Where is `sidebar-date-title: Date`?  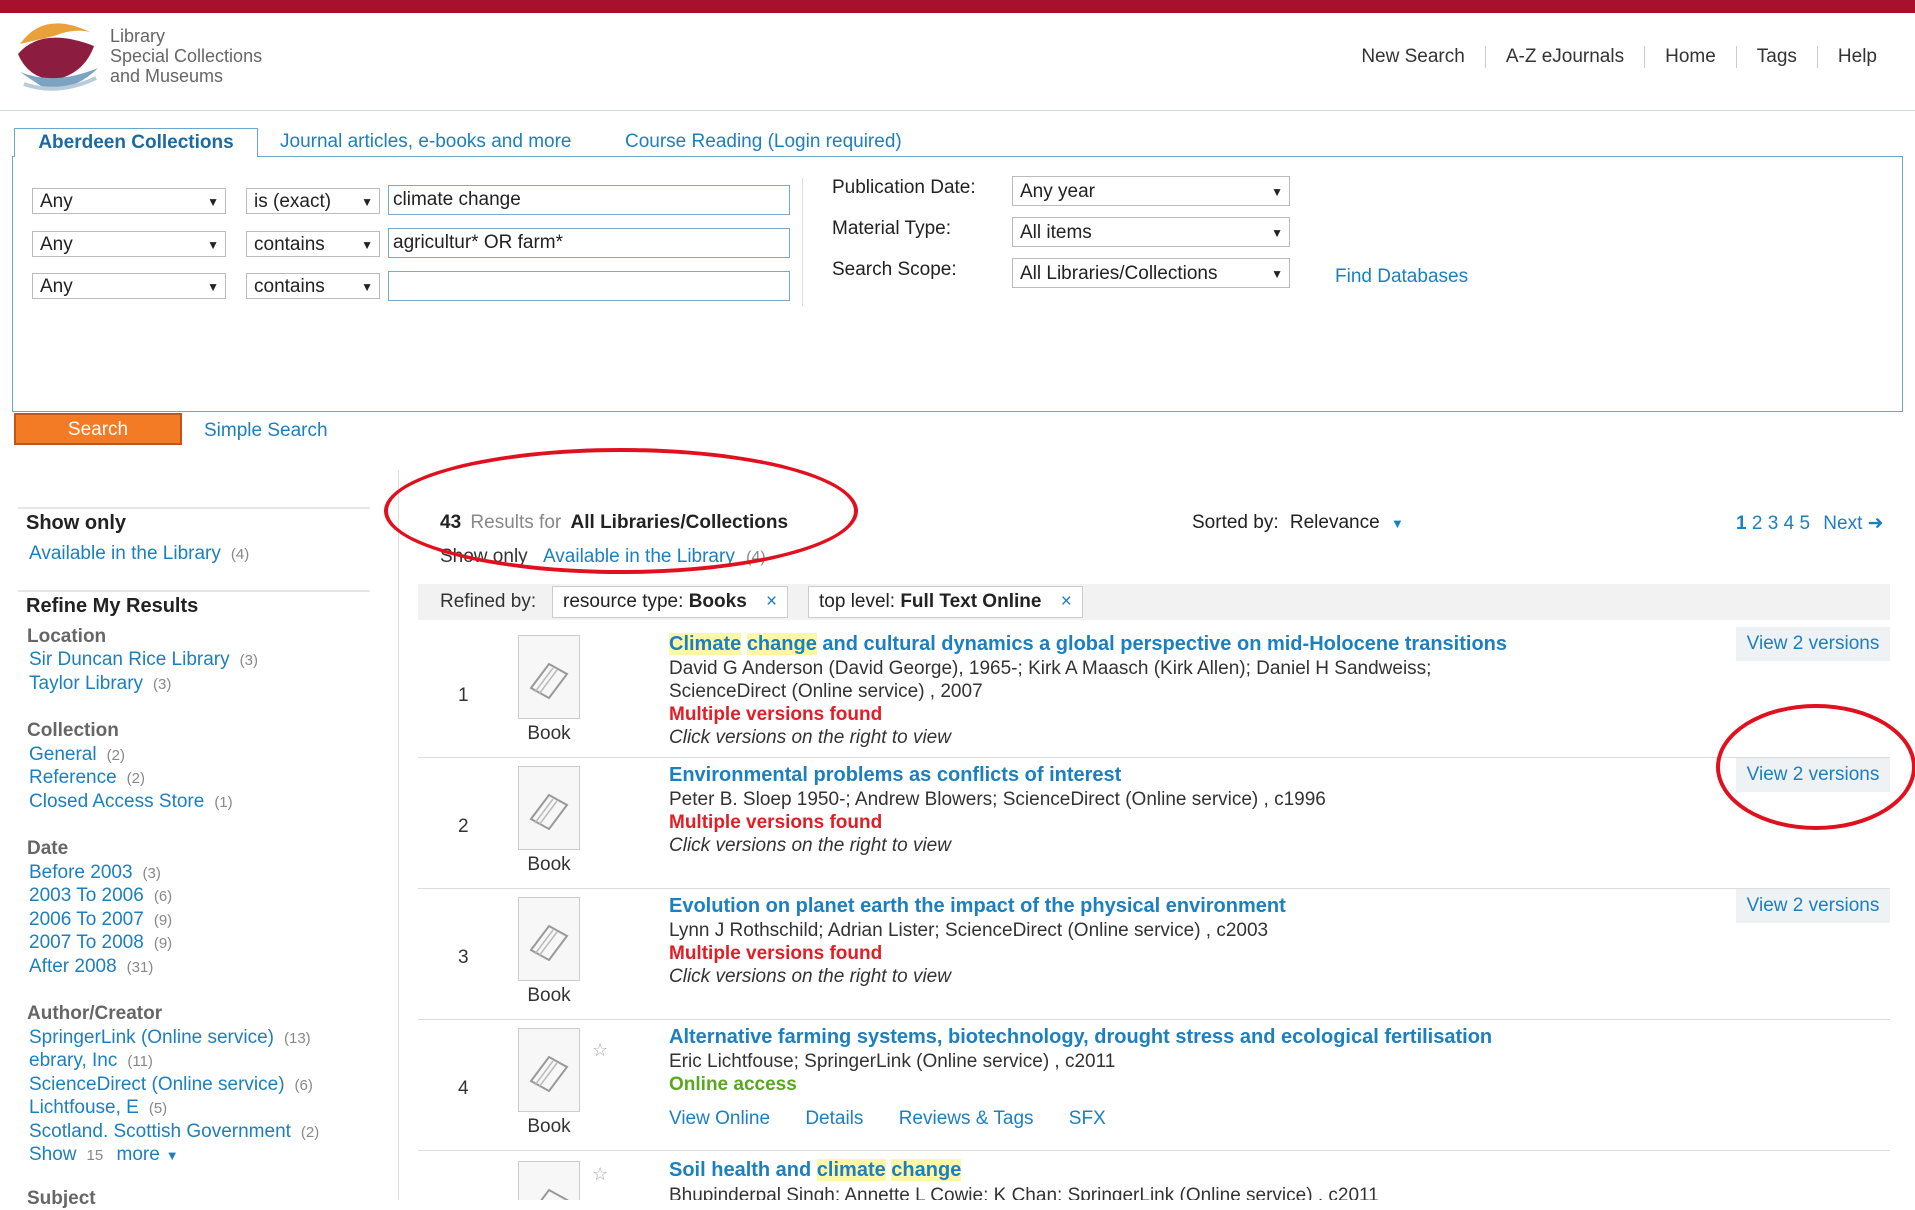 sidebar-date-title: Date is located at coordinates (48, 848).